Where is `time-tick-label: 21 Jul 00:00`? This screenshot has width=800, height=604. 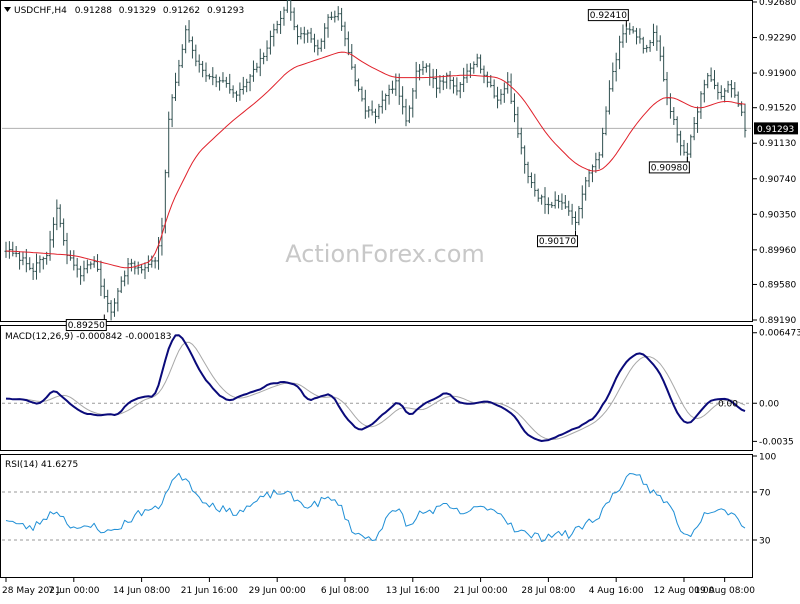 time-tick-label: 21 Jul 00:00 is located at coordinates (481, 591).